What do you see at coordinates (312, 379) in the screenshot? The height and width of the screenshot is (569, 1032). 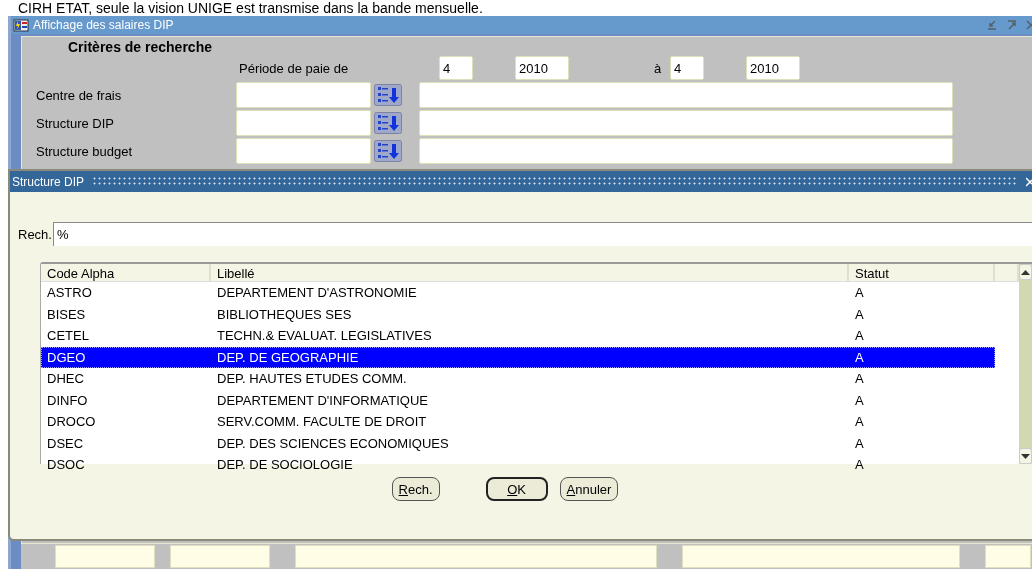 I see `table-cell-text: DEP. HAUTES ETUDES COMM.` at bounding box center [312, 379].